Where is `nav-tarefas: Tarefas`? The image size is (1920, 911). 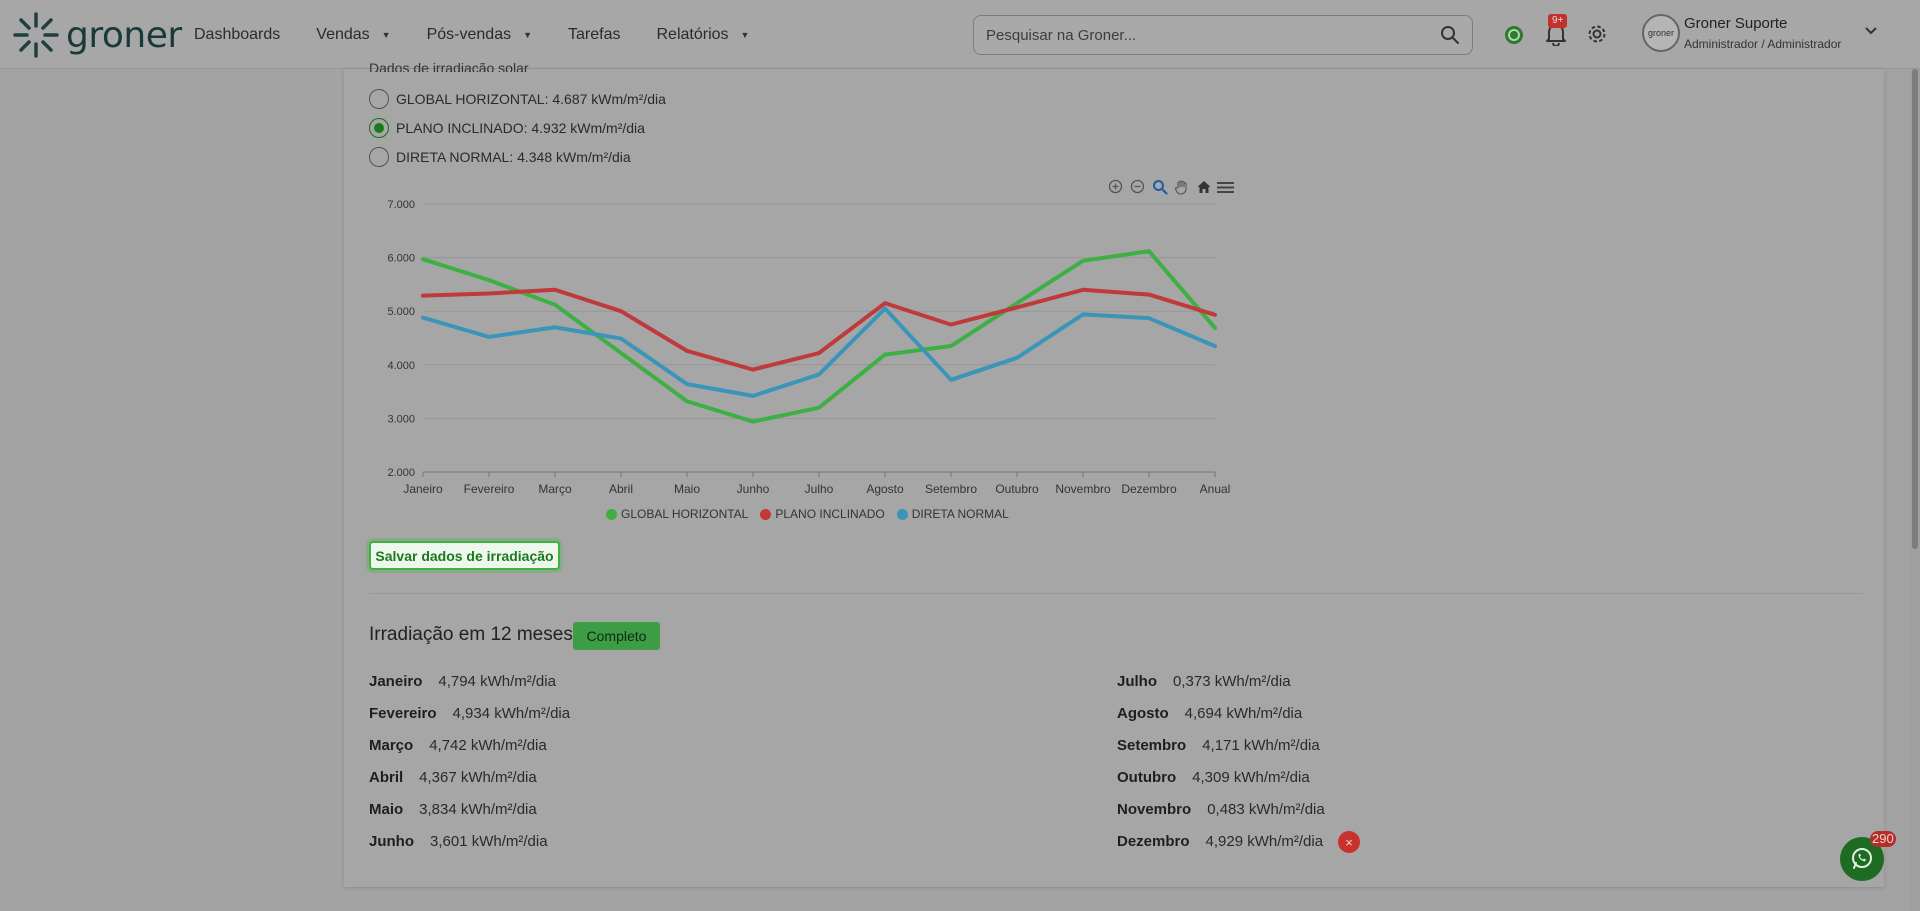 nav-tarefas: Tarefas is located at coordinates (594, 35).